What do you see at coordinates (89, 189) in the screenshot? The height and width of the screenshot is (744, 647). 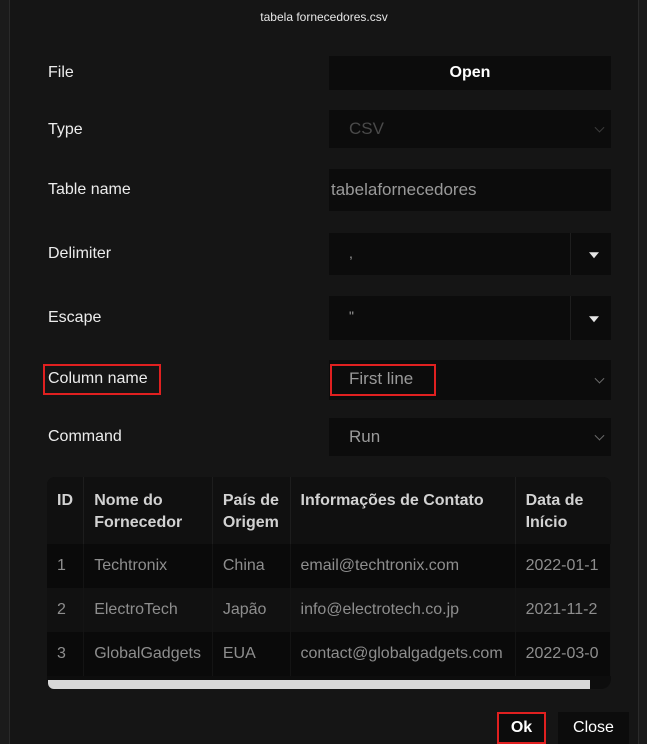 I see `table-name-label: Table name` at bounding box center [89, 189].